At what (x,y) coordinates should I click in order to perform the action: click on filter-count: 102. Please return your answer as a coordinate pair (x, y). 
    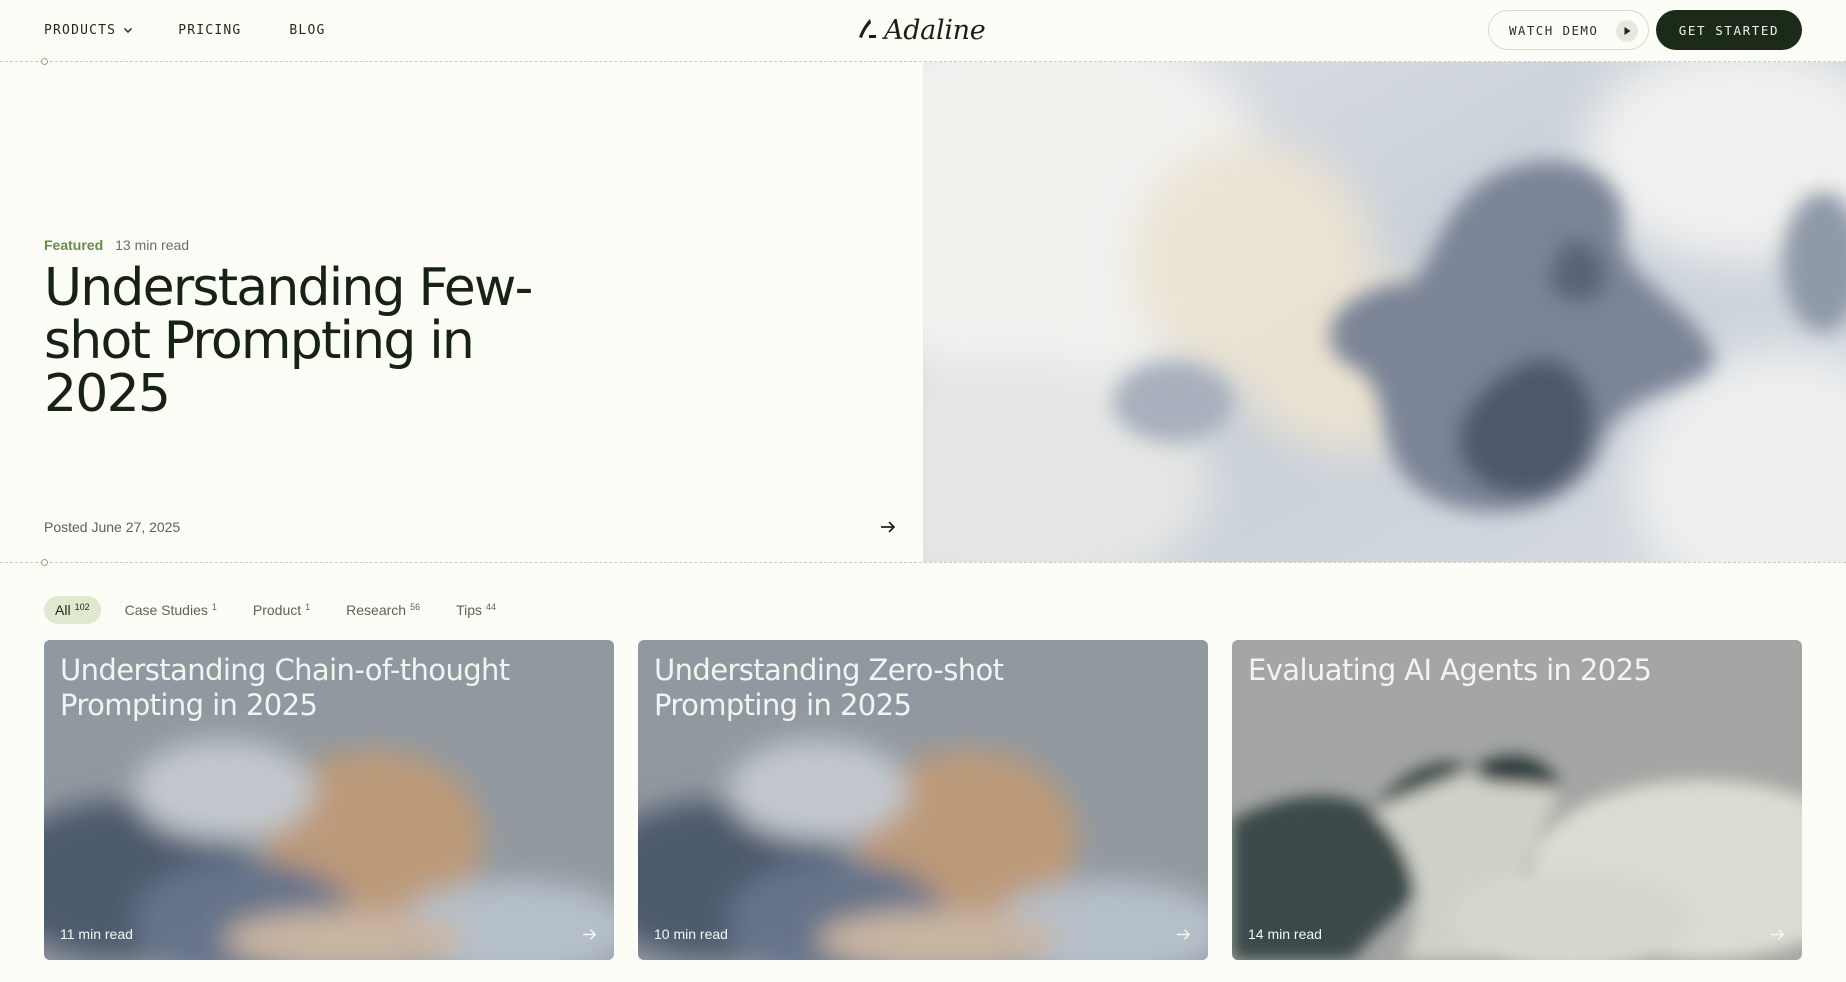
    Looking at the image, I should click on (82, 607).